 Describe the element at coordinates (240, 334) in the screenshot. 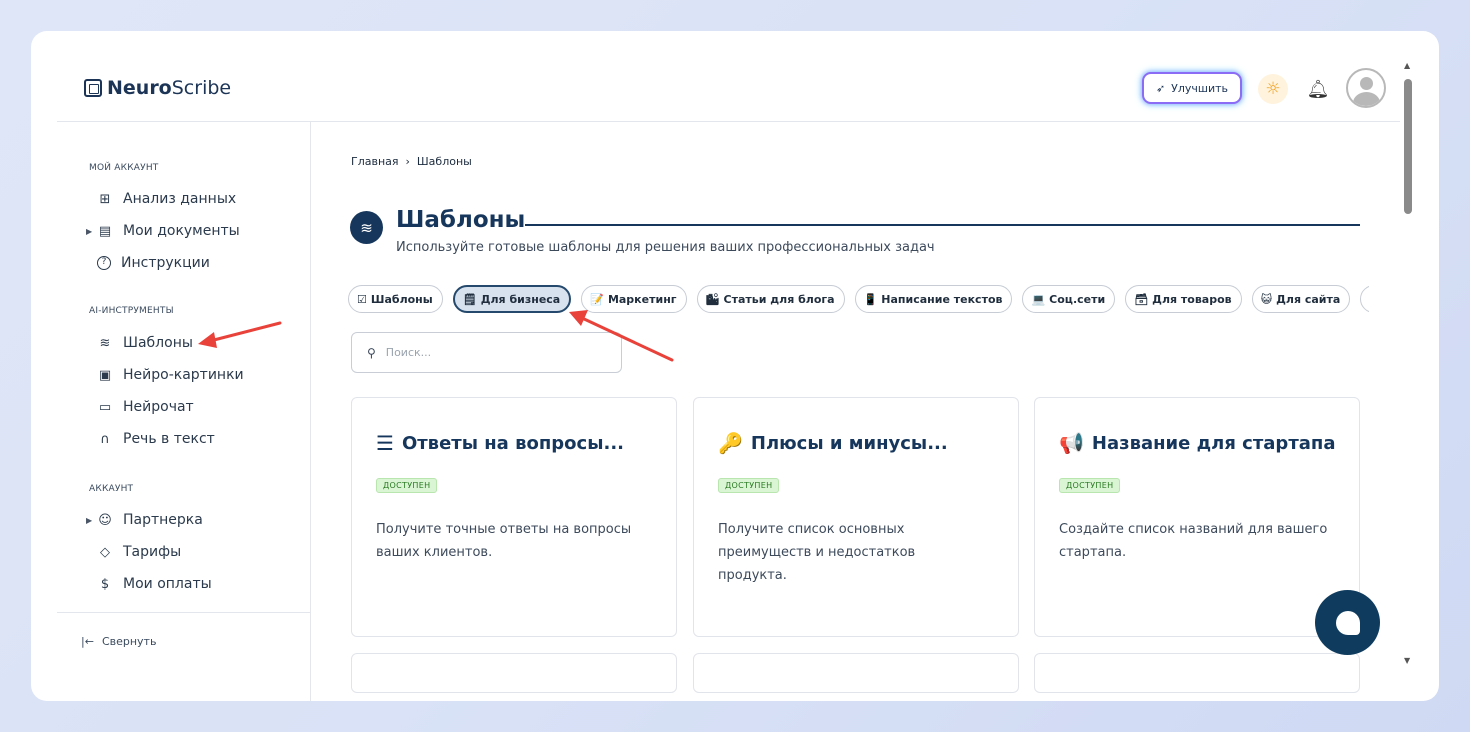

I see `arrow-to-templates` at that location.